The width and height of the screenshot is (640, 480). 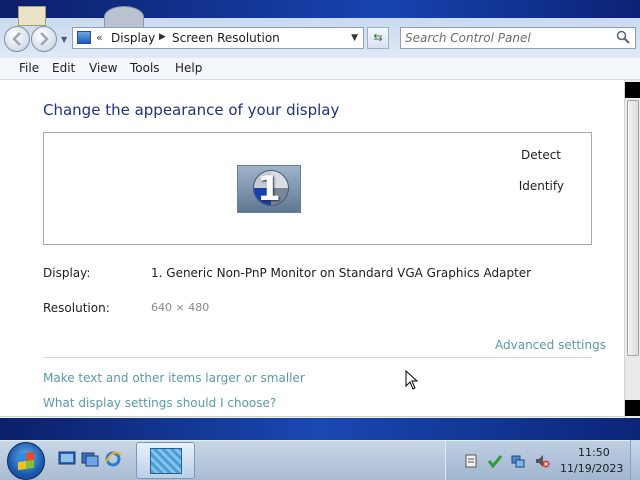 What do you see at coordinates (320, 429) in the screenshot?
I see `desktop-background` at bounding box center [320, 429].